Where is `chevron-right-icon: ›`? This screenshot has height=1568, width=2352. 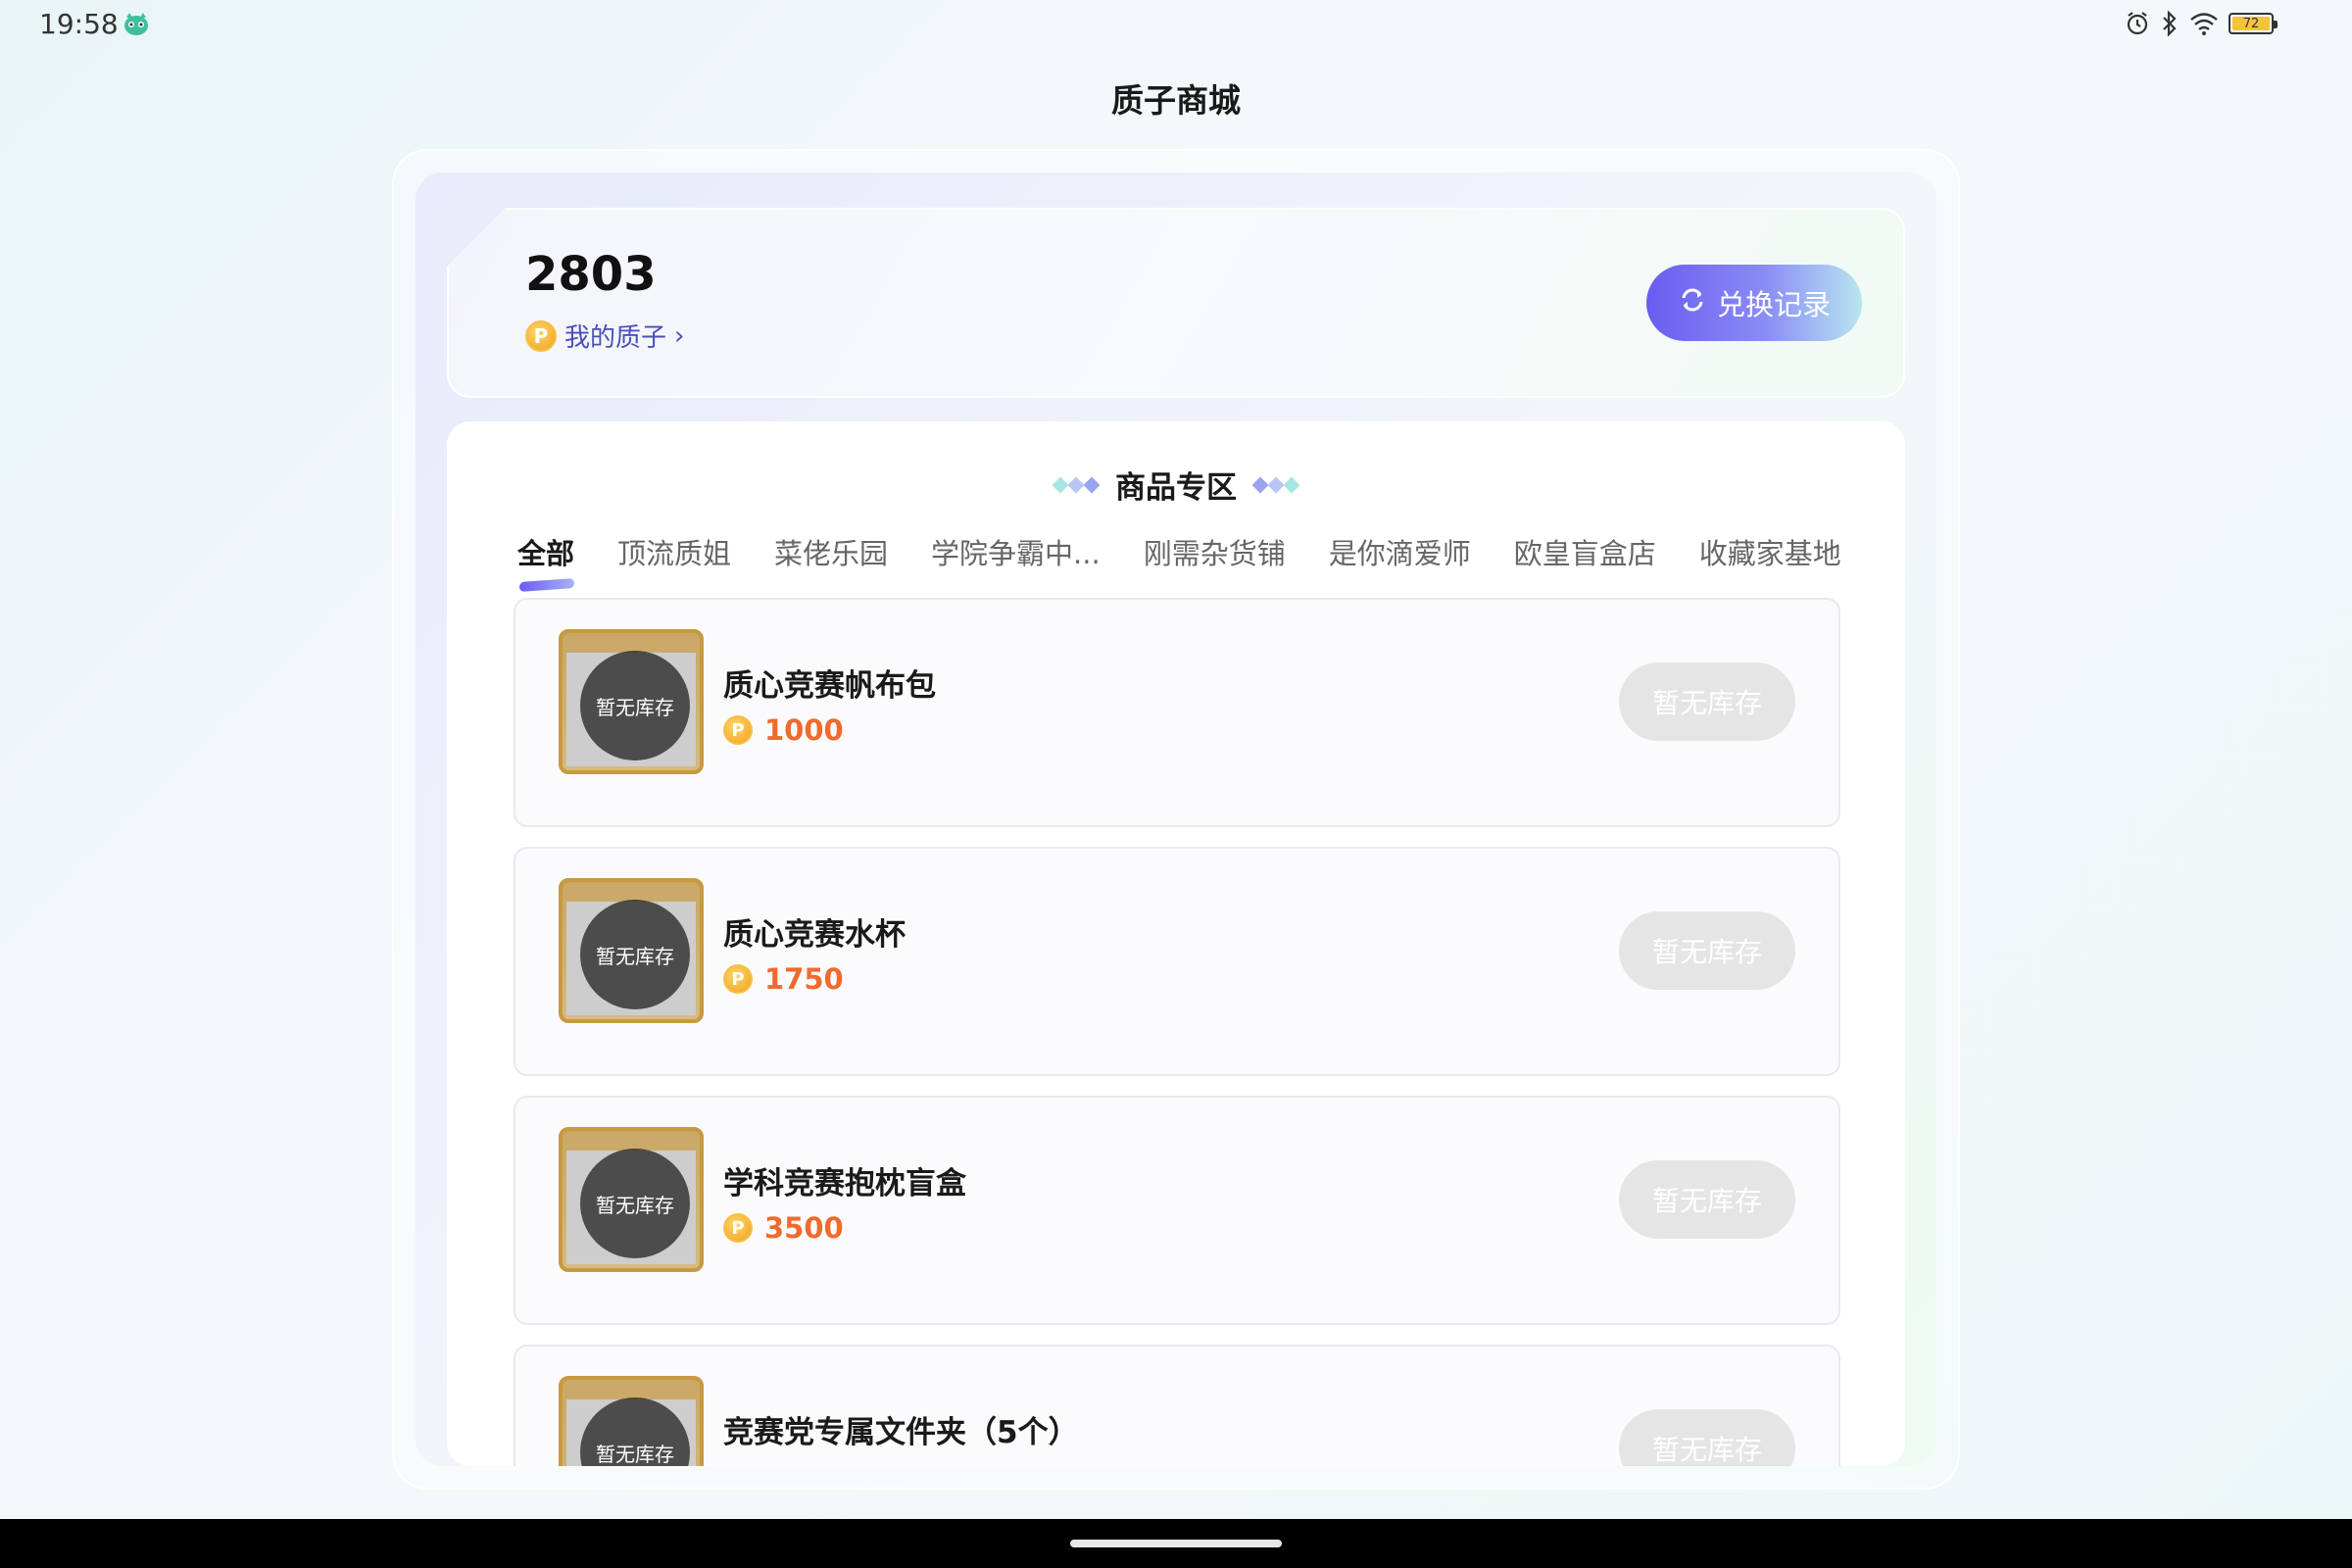
chevron-right-icon: › is located at coordinates (679, 335).